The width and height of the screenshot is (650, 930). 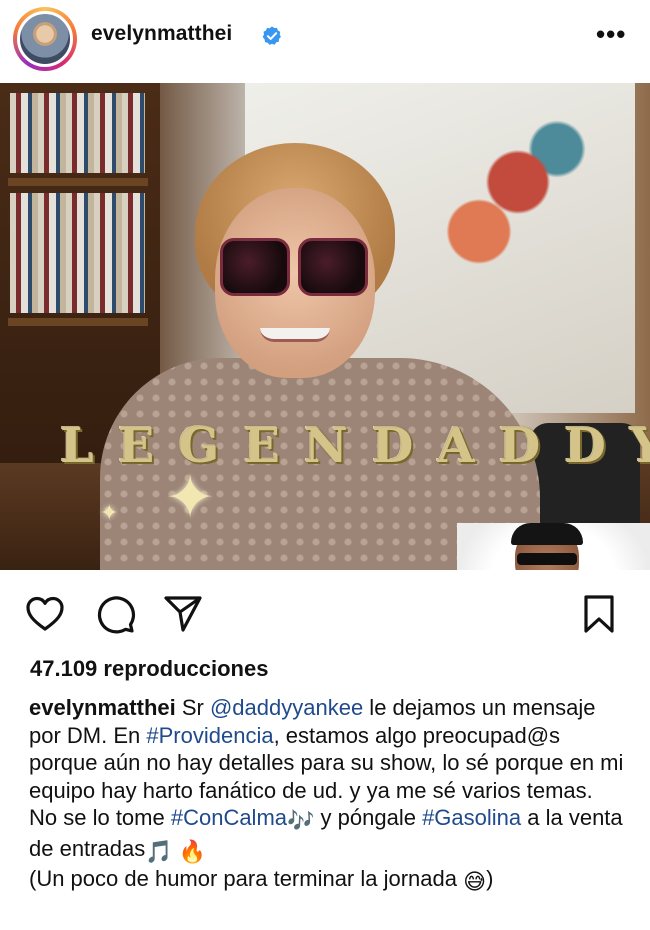 I want to click on caption-text: ), so click(x=490, y=878).